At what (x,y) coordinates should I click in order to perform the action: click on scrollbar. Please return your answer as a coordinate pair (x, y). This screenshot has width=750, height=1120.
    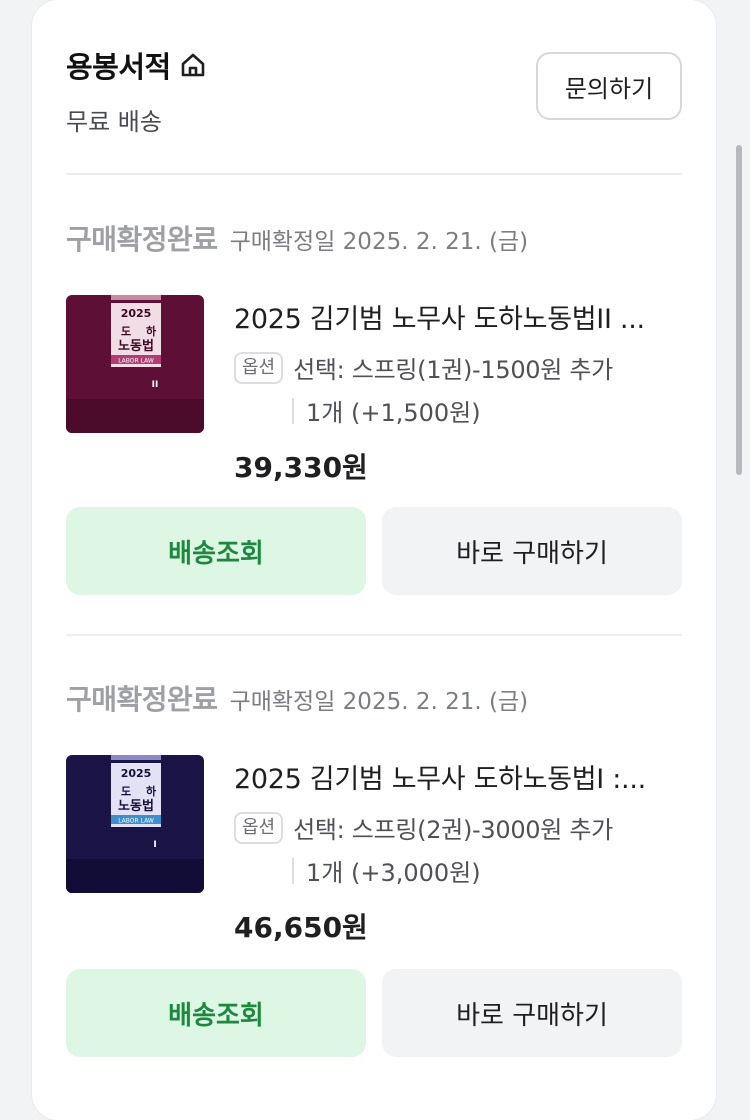
    Looking at the image, I should click on (739, 310).